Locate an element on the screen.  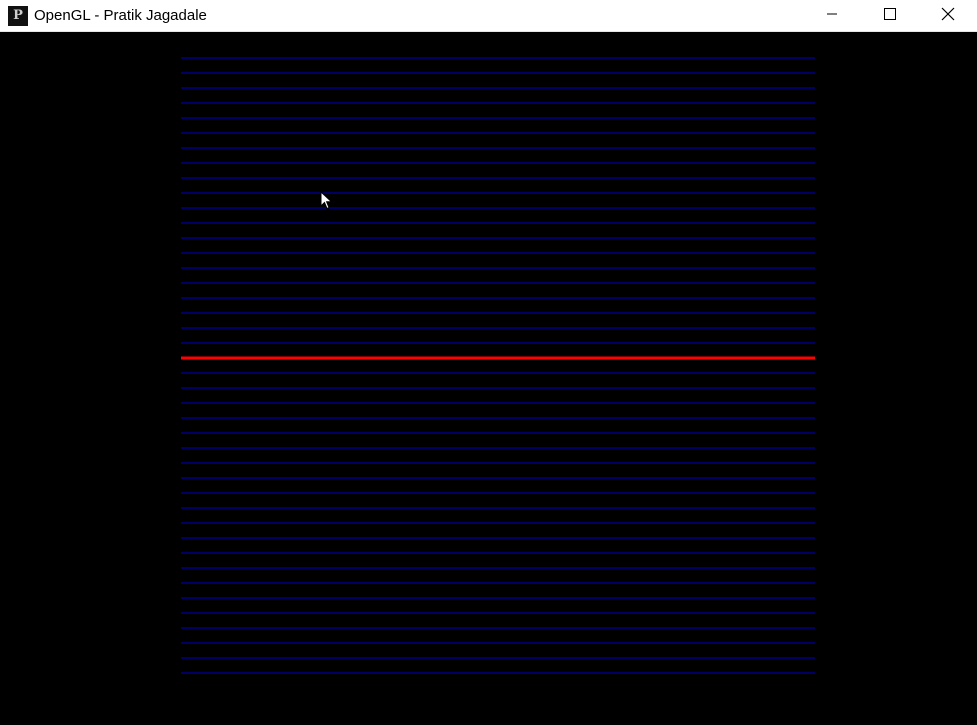
mouse-pointer-icon is located at coordinates (326, 200).